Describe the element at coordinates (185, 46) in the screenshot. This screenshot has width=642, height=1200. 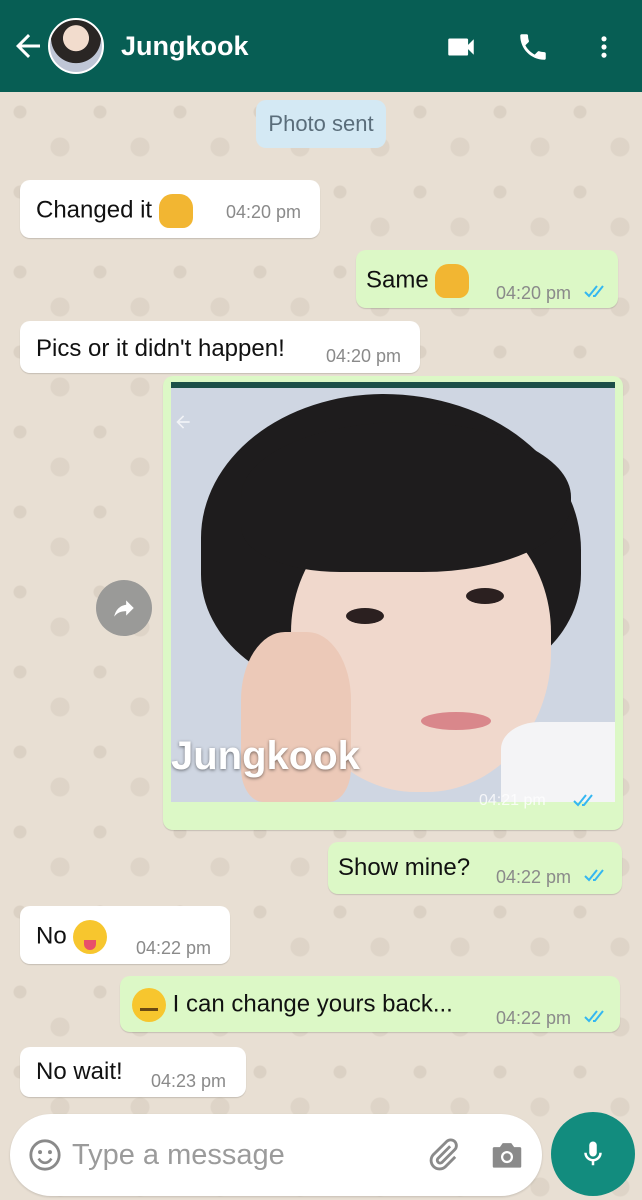
I see `contact-name: Jungkook` at that location.